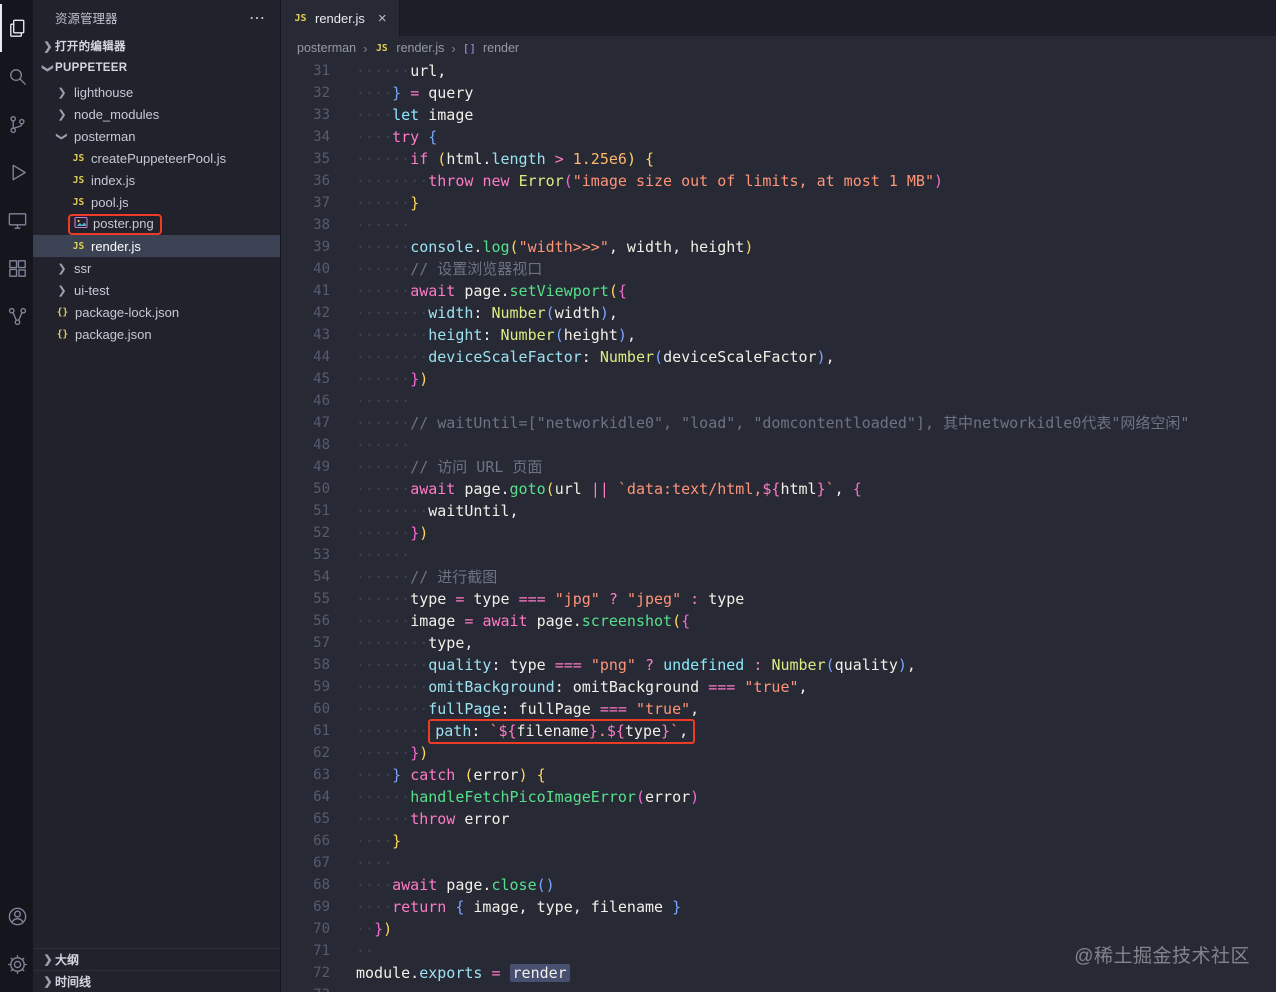 The width and height of the screenshot is (1276, 992). Describe the element at coordinates (156, 290) in the screenshot. I see `tree-item-ui-test: ❯ ui-test` at that location.